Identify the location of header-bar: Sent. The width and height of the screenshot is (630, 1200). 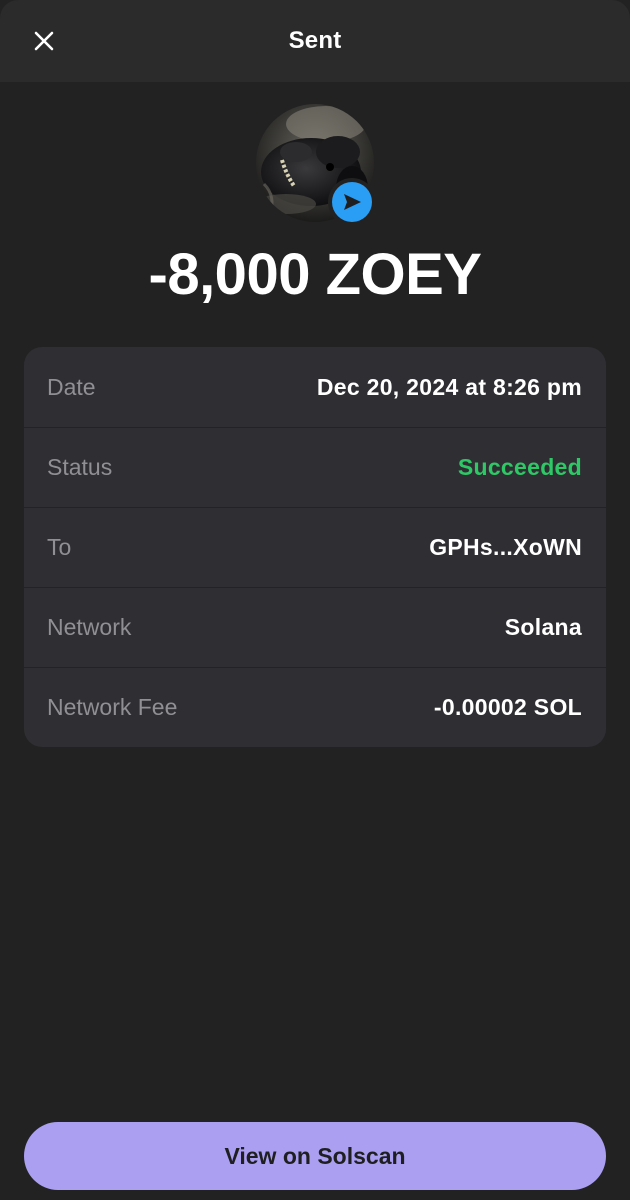
(315, 41).